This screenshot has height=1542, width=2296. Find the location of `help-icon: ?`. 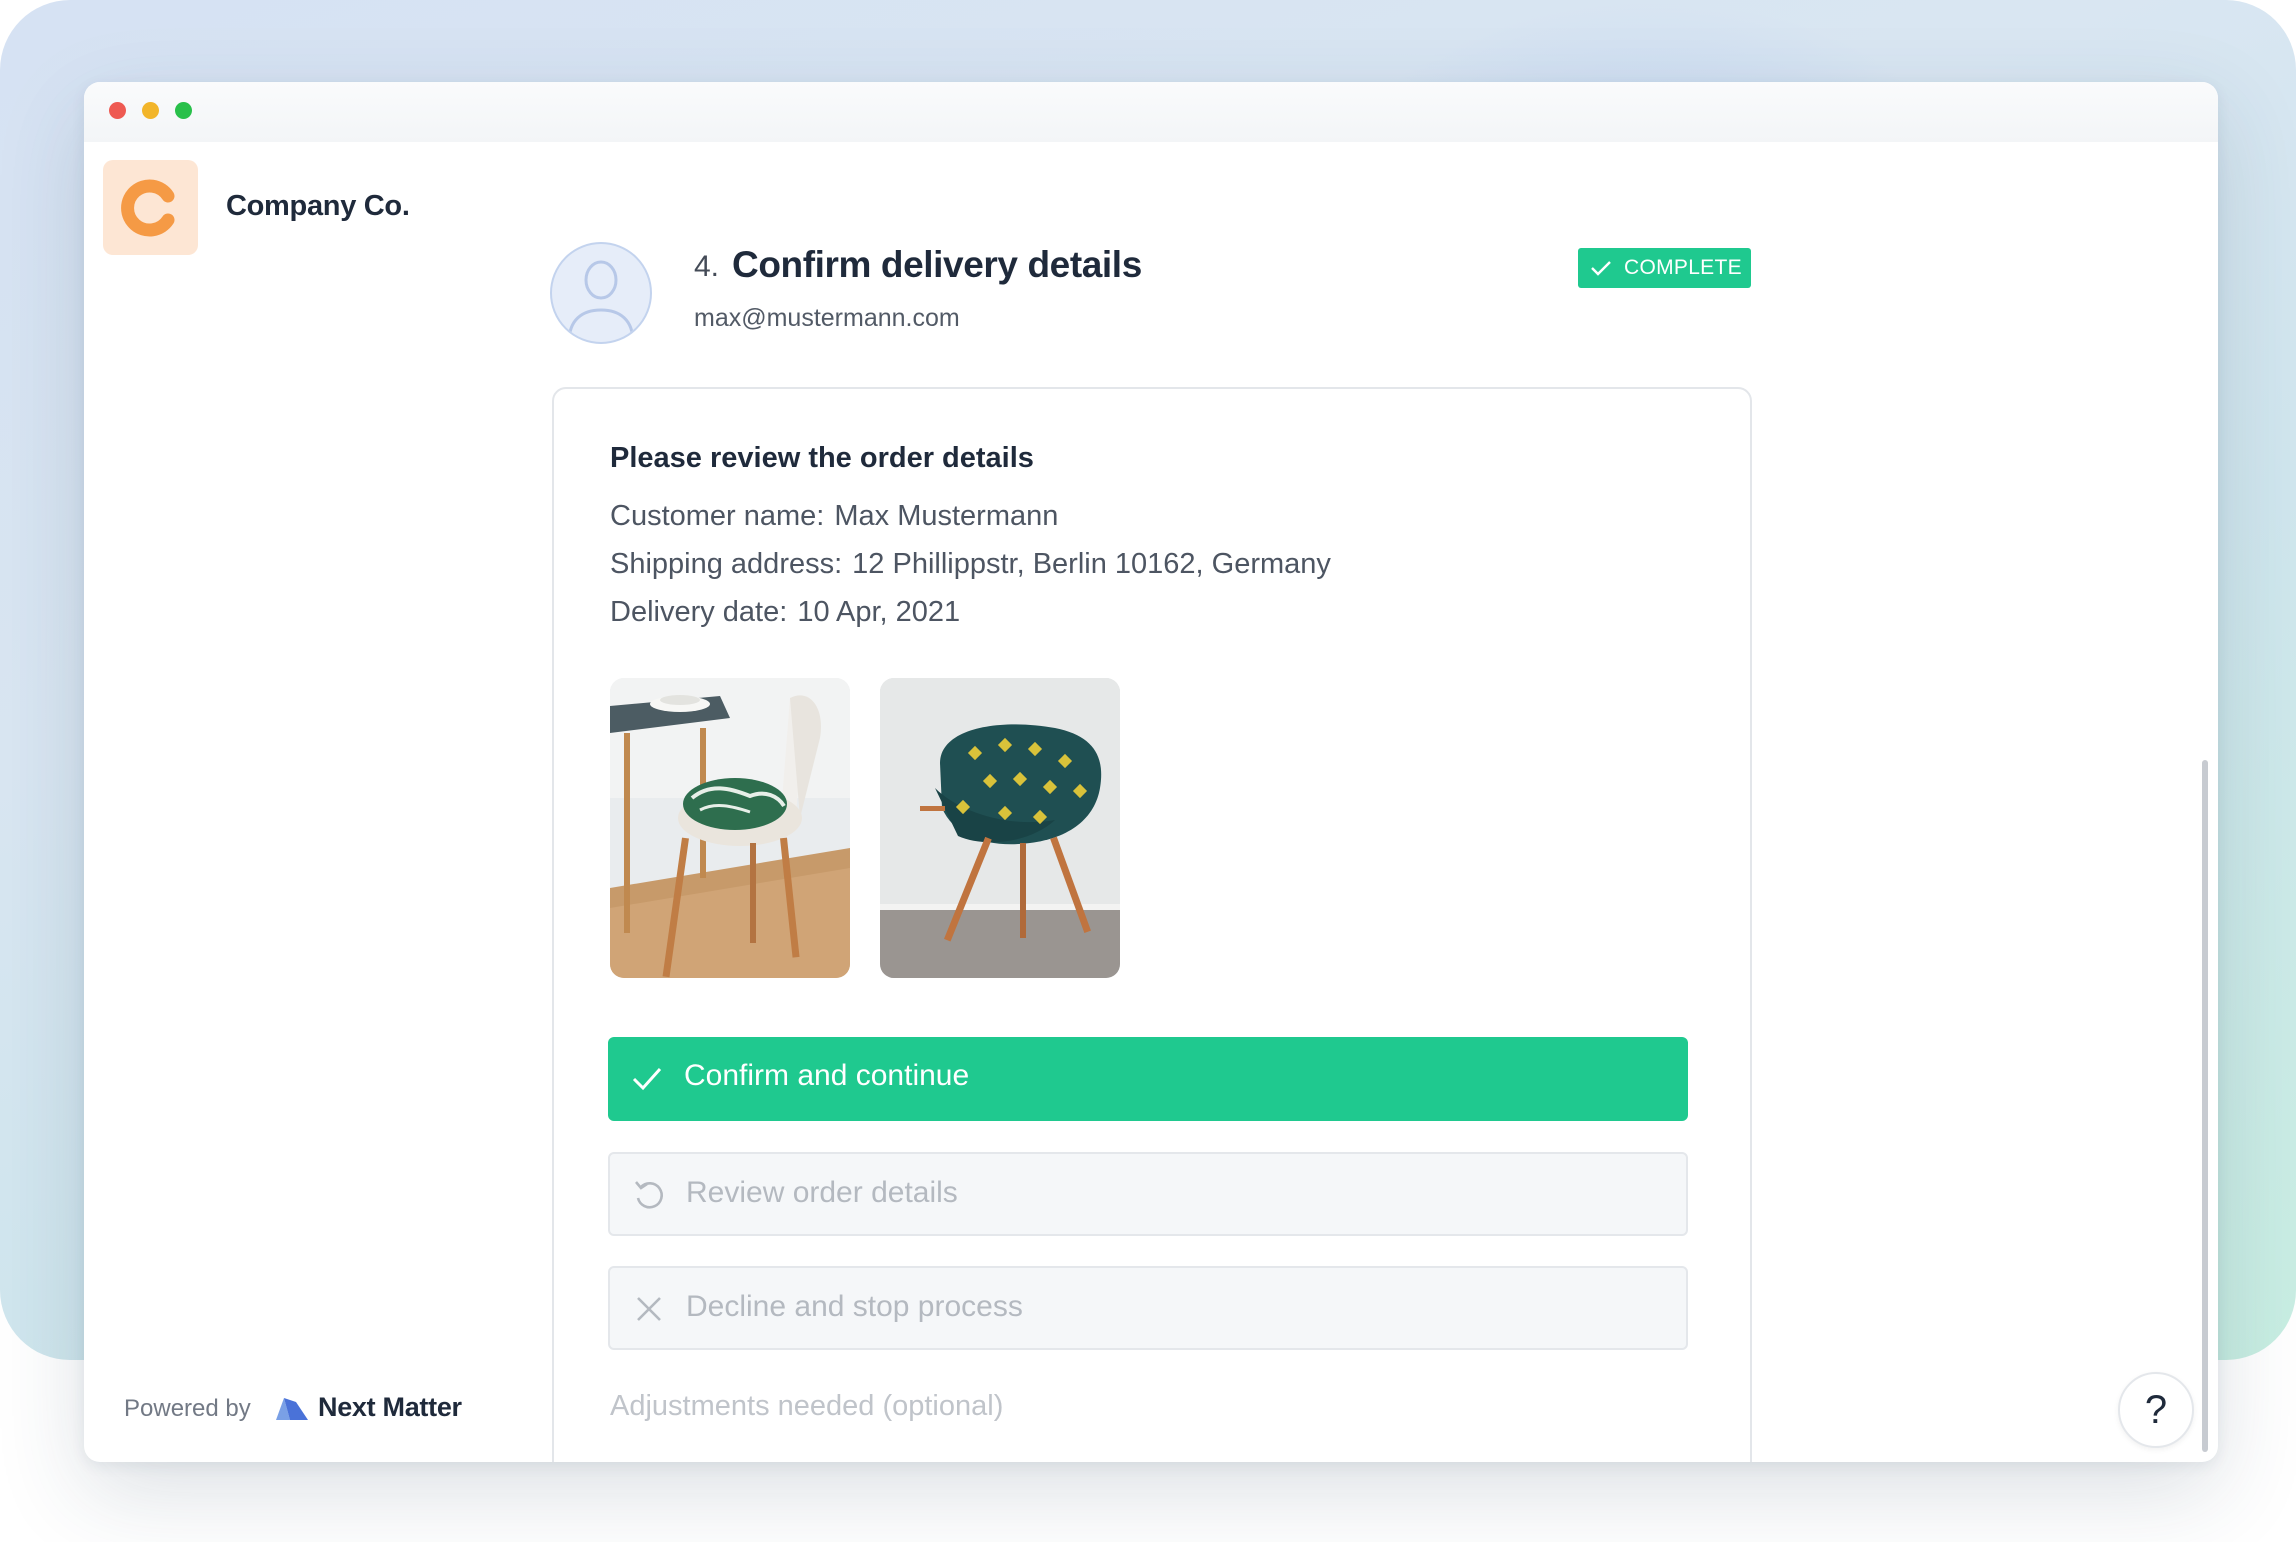

help-icon: ? is located at coordinates (2156, 1410).